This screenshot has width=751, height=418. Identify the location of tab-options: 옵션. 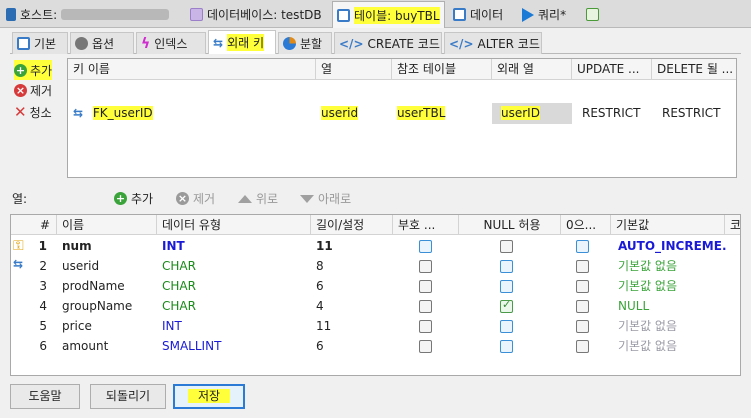
(102, 43).